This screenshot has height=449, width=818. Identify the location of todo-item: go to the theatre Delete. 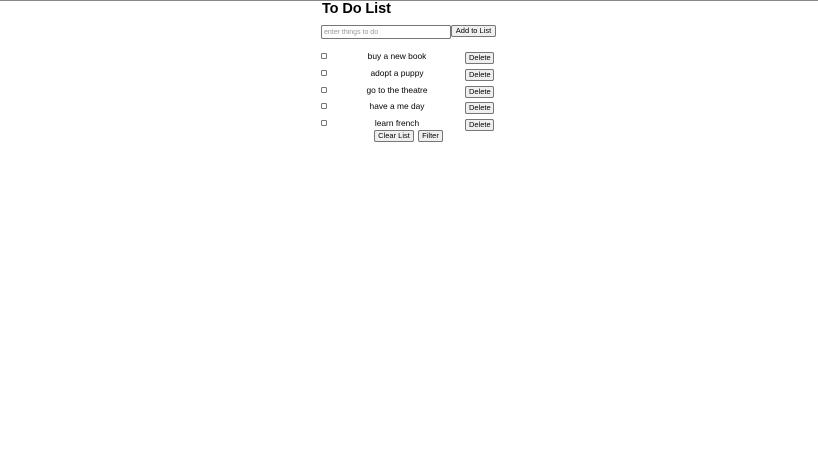
(411, 93).